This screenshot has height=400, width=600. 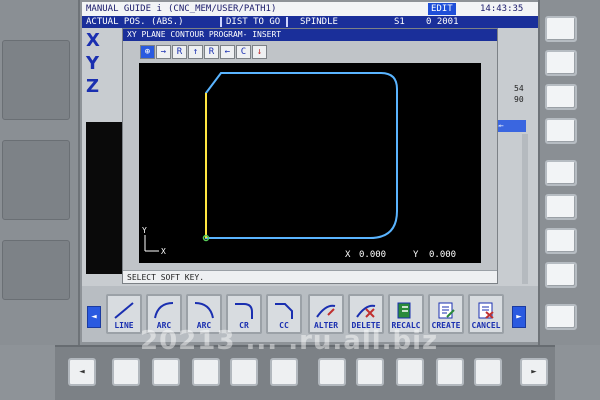 What do you see at coordinates (163, 52) in the screenshot?
I see `right-arrow-icon: →` at bounding box center [163, 52].